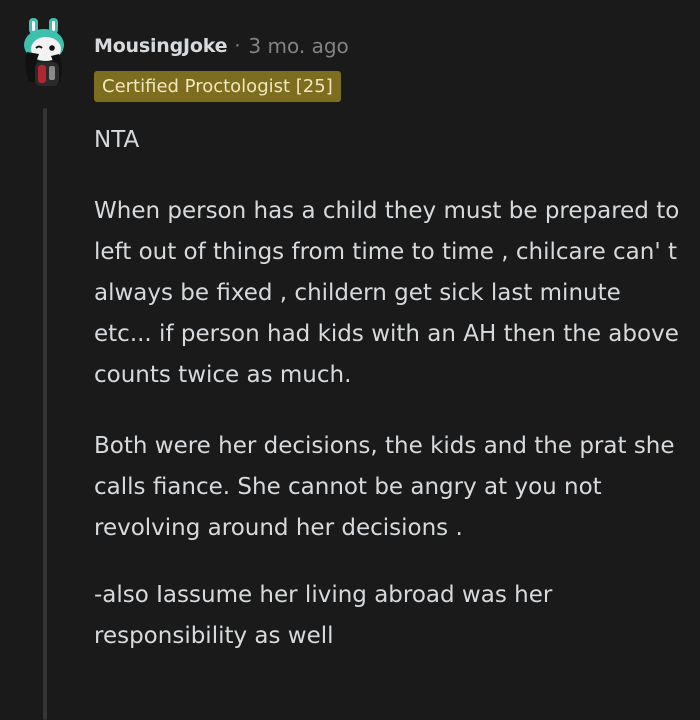 The height and width of the screenshot is (720, 700). I want to click on timestamp: 3 mo. ago, so click(298, 46).